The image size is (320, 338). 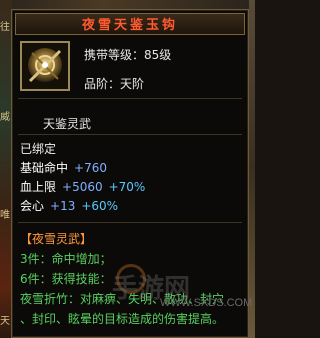 What do you see at coordinates (122, 319) in the screenshot?
I see `set-skill-desc: 、封印、眩晕的目标造成的伤害提高。` at bounding box center [122, 319].